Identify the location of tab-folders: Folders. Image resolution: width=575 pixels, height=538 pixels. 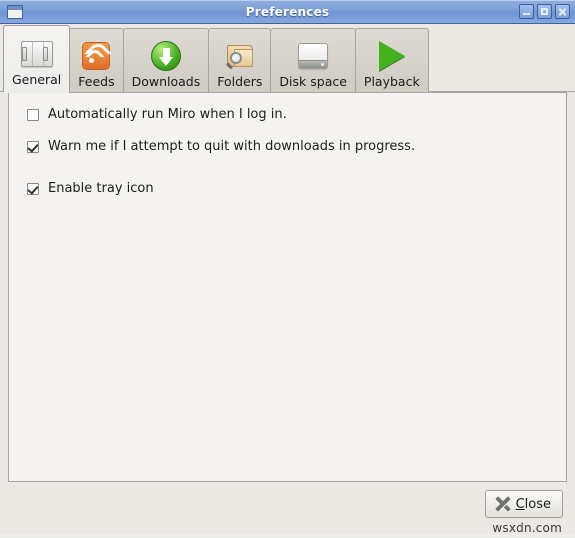
(240, 60).